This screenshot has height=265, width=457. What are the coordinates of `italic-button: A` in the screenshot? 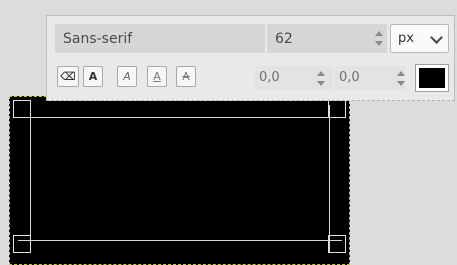 It's located at (127, 76).